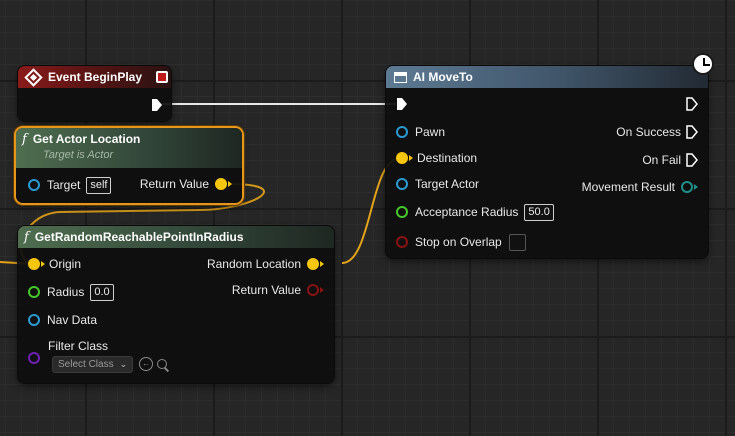 This screenshot has height=436, width=735. What do you see at coordinates (313, 264) in the screenshot?
I see `random-location-pin` at bounding box center [313, 264].